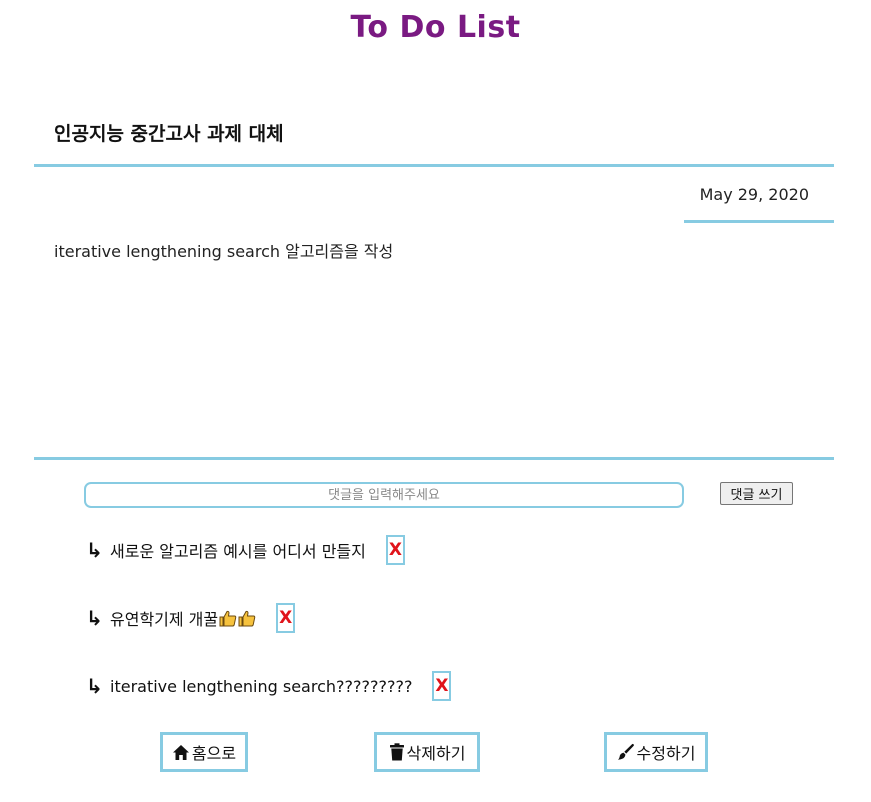 The height and width of the screenshot is (802, 871). What do you see at coordinates (435, 27) in the screenshot?
I see `app-title: To Do List` at bounding box center [435, 27].